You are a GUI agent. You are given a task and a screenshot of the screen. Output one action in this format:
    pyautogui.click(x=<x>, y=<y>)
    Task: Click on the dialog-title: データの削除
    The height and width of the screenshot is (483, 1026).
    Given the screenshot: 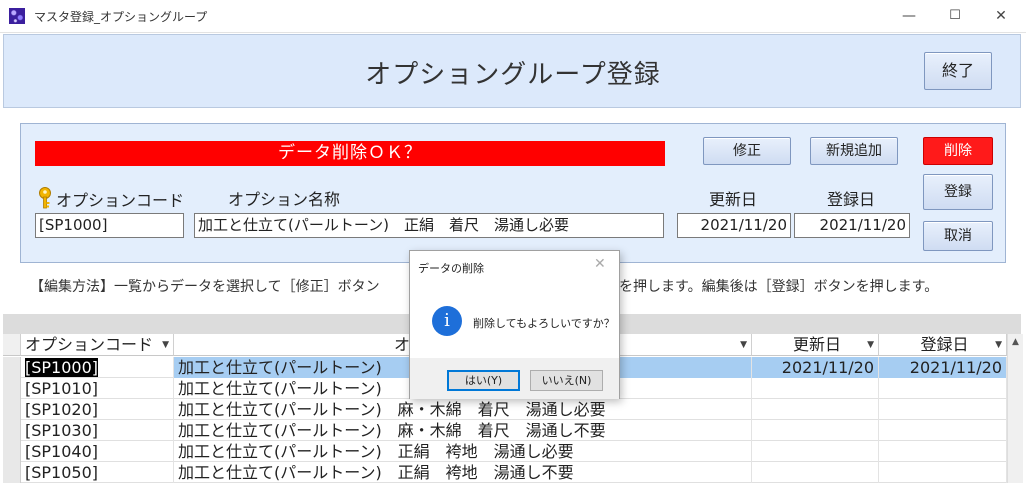 What is the action you would take?
    pyautogui.click(x=451, y=268)
    